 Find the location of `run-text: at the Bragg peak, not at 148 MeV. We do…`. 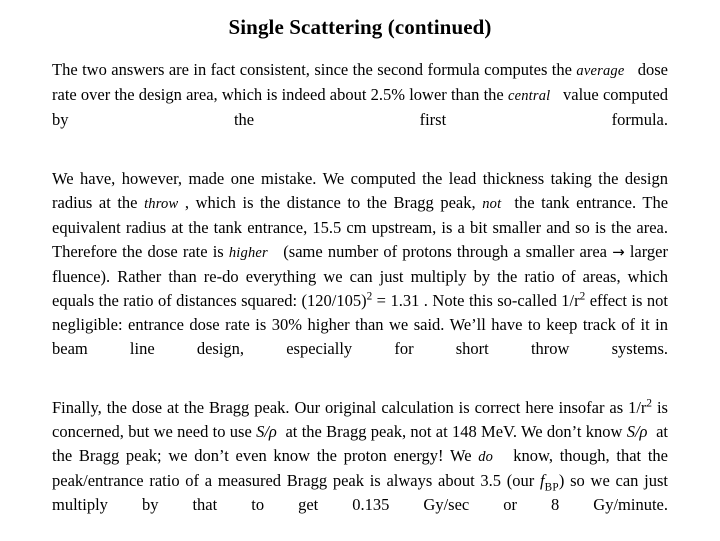

run-text: at the Bragg peak, not at 148 MeV. We do… is located at coordinates (451, 431).